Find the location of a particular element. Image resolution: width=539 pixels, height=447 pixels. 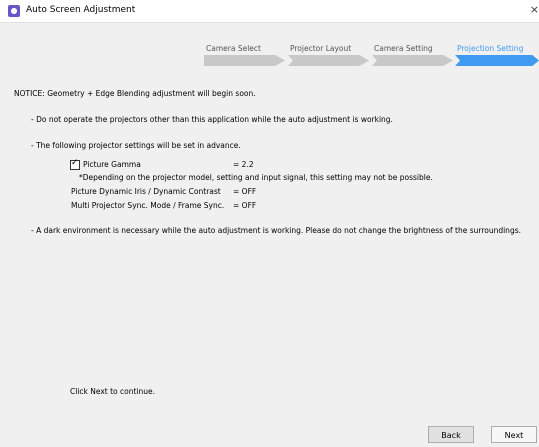

step-camera-setting: Camera Setting is located at coordinates (414, 55).